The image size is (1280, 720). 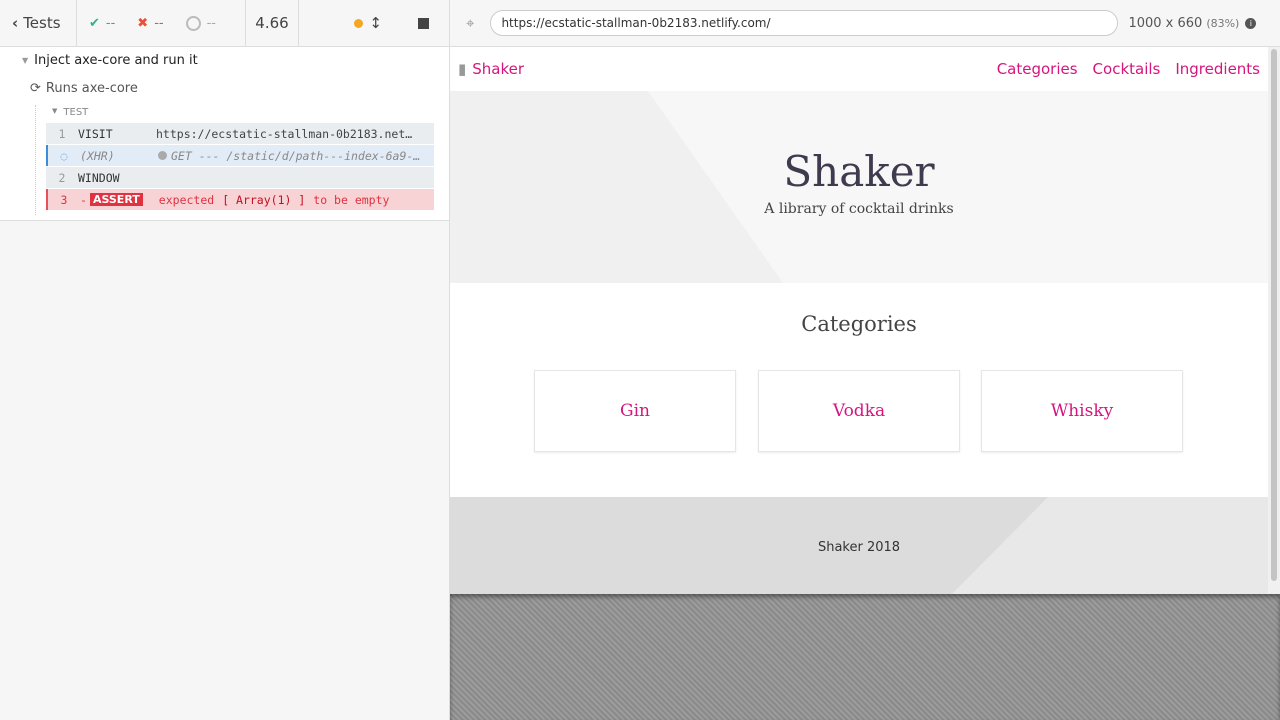 I want to click on category-card-whisky: Whisky, so click(x=1082, y=411).